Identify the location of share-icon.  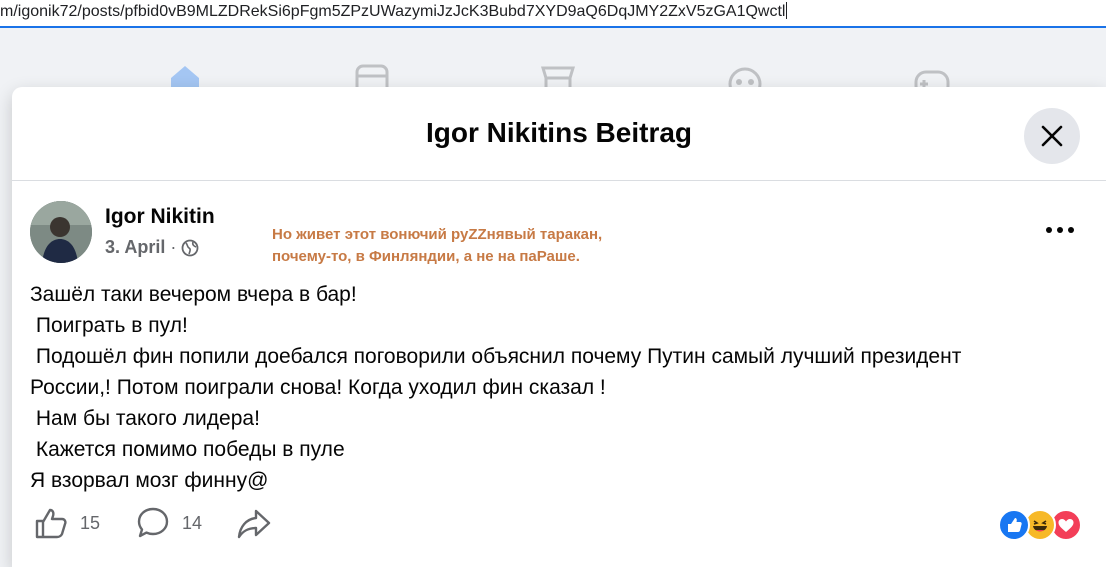
(254, 524).